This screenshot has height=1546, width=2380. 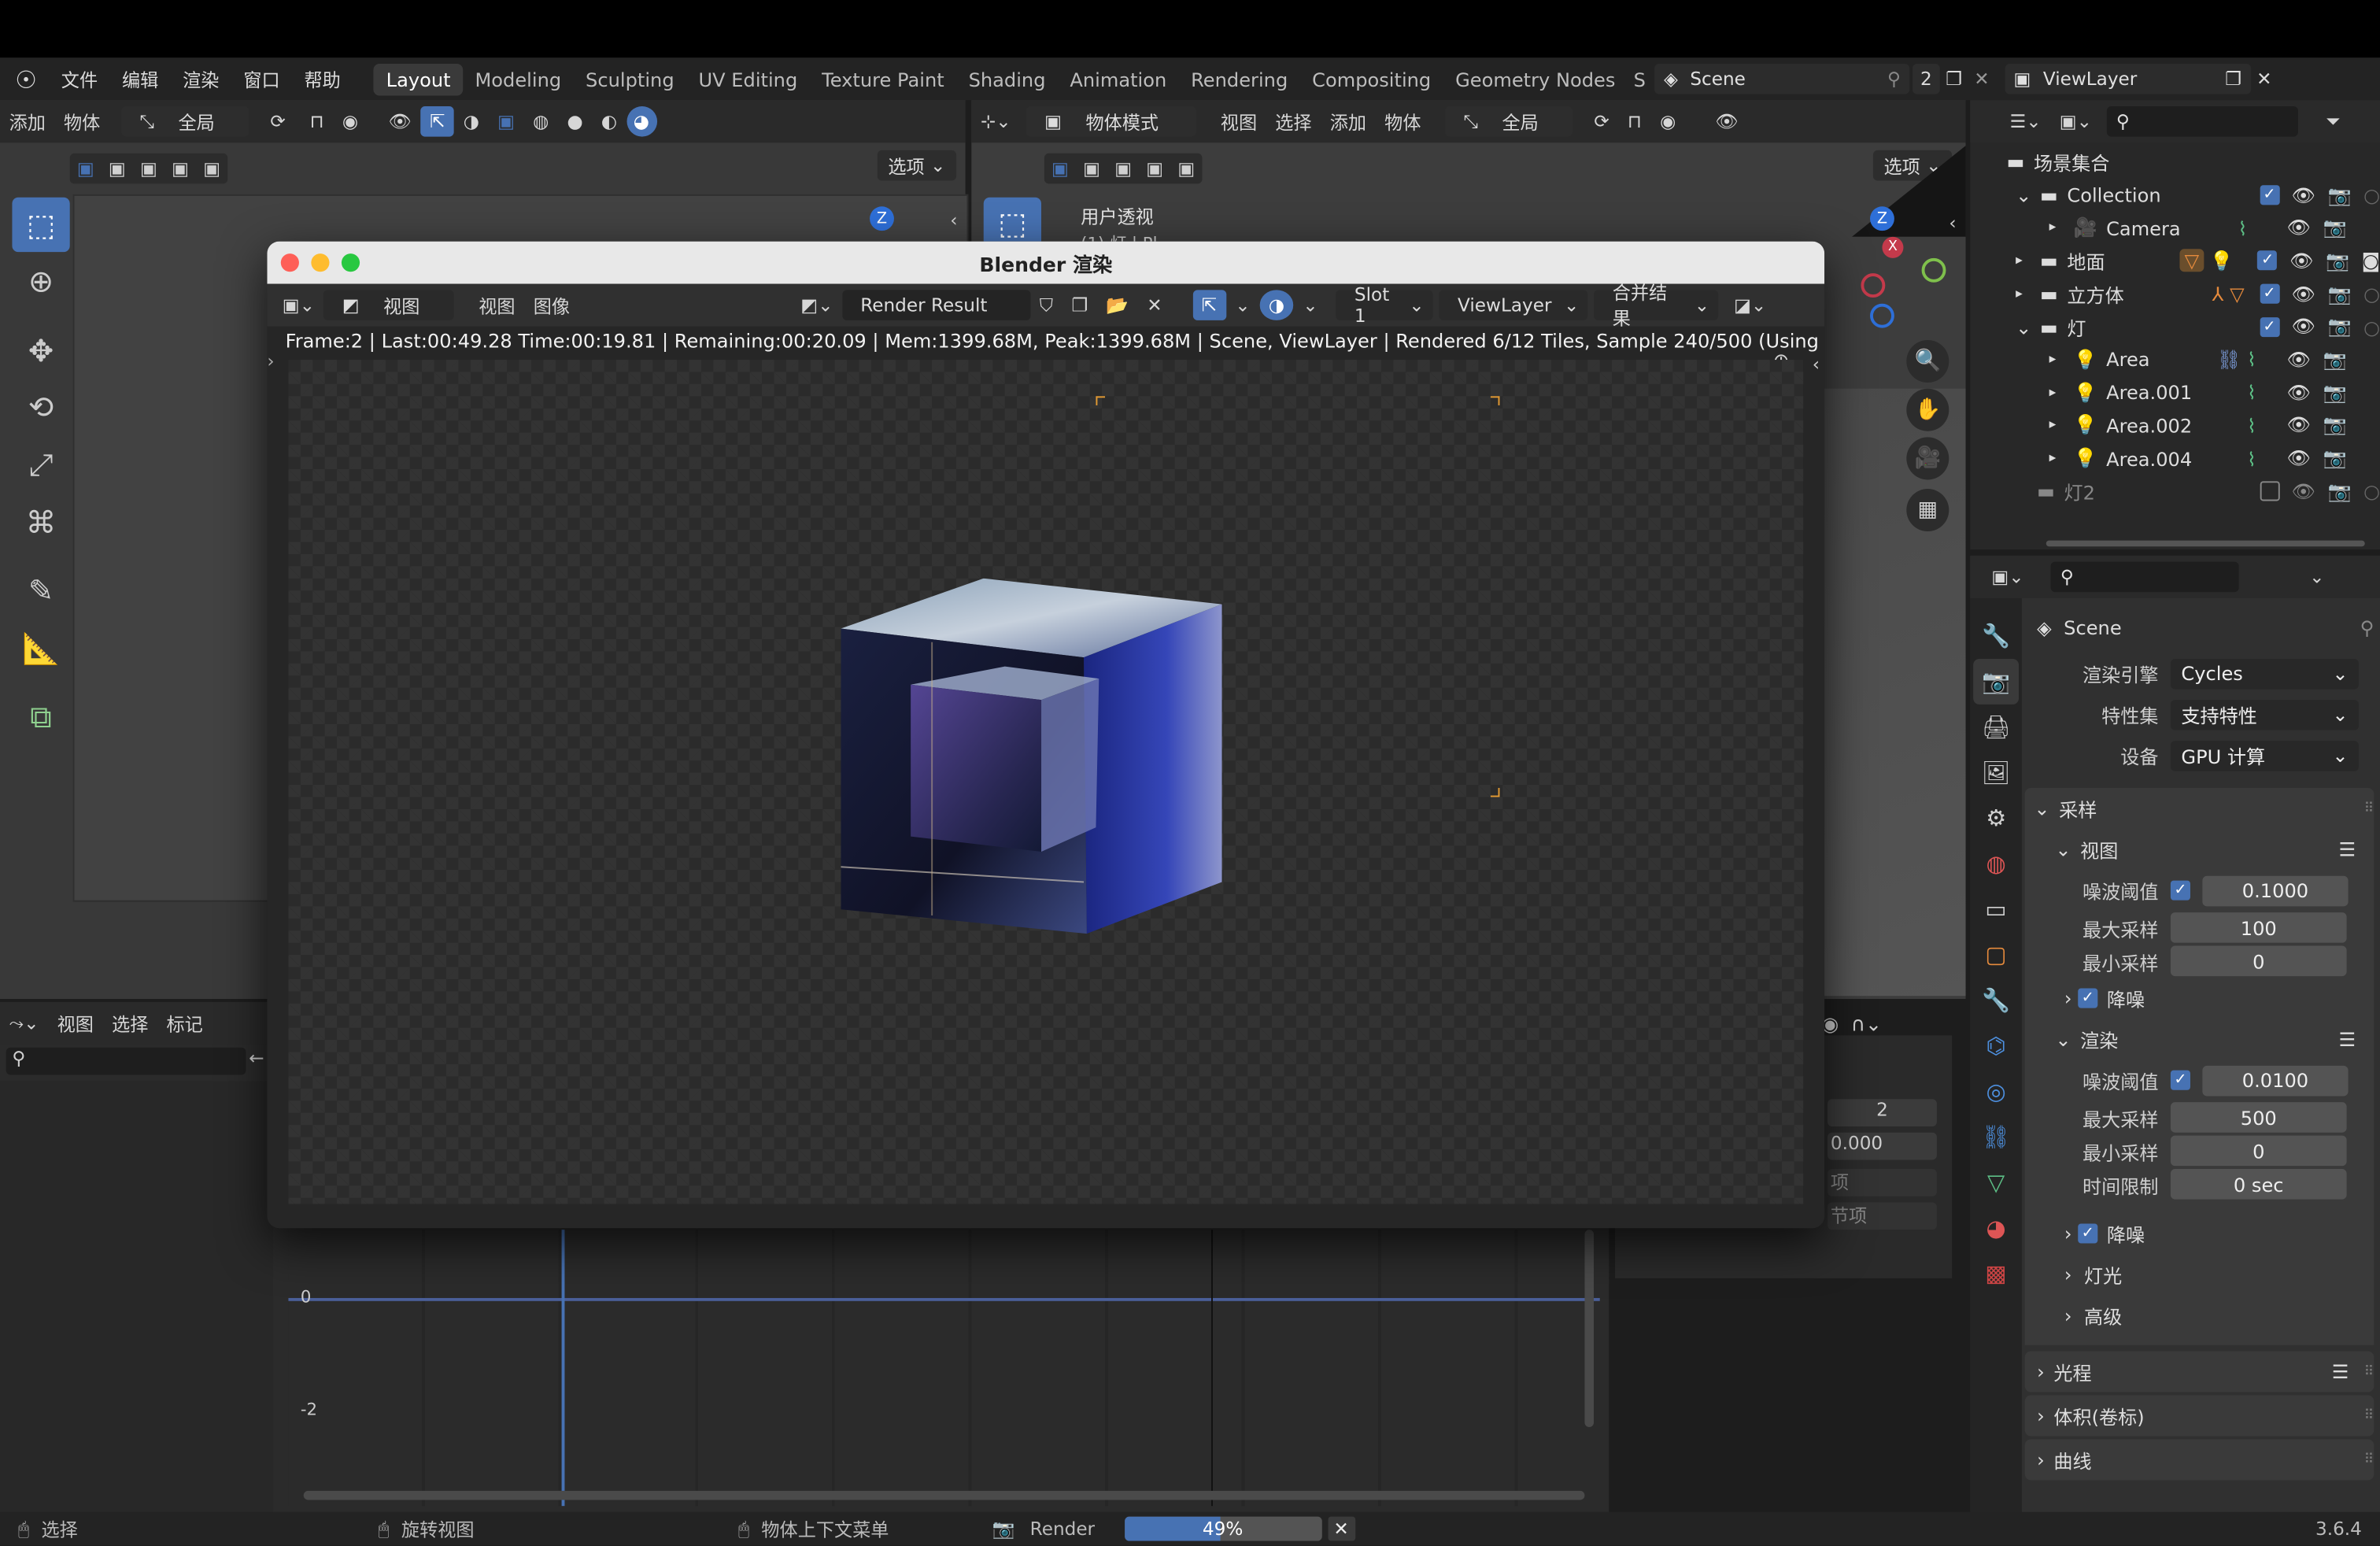 What do you see at coordinates (2028, 195) in the screenshot?
I see `expand-collection-icon: ⌄` at bounding box center [2028, 195].